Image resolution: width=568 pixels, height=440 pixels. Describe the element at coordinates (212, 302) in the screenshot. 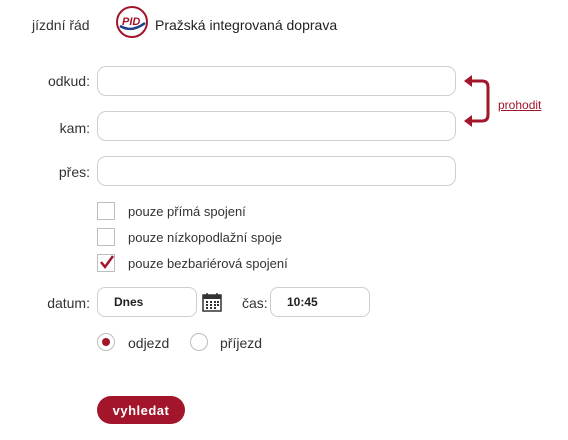

I see `calendar-icon` at that location.